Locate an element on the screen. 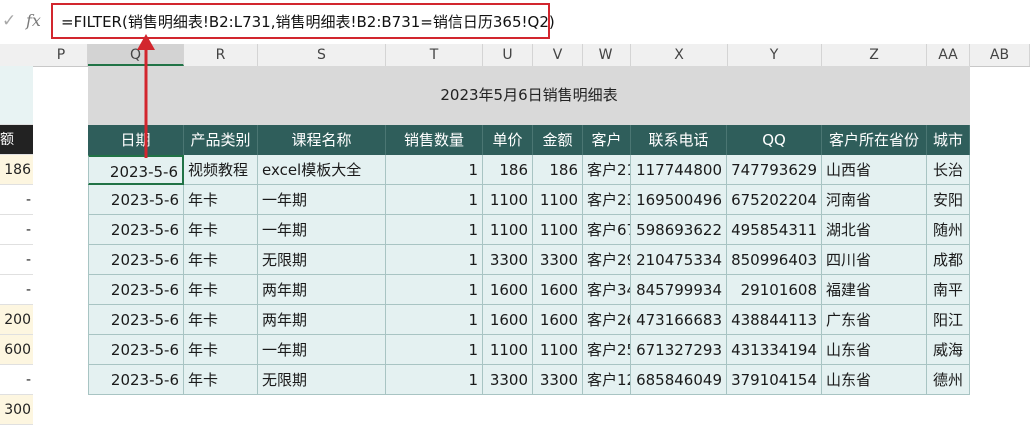  table-header-cell: 城市 is located at coordinates (948, 140).